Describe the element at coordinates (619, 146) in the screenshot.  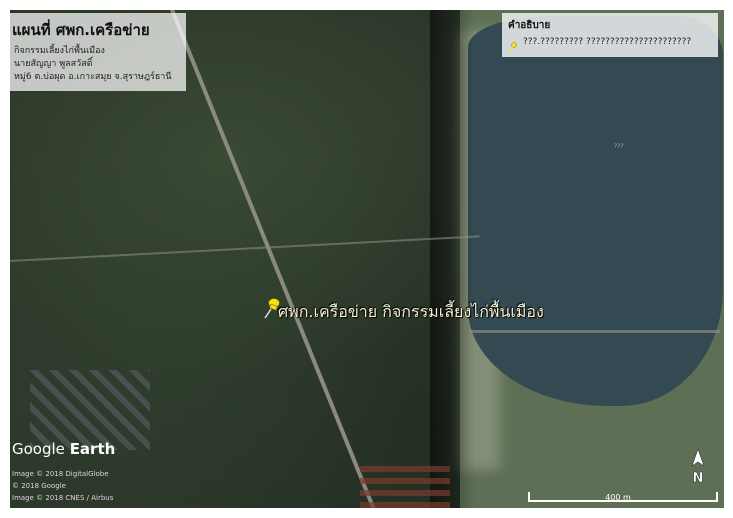
I see `lake-label: ???` at that location.